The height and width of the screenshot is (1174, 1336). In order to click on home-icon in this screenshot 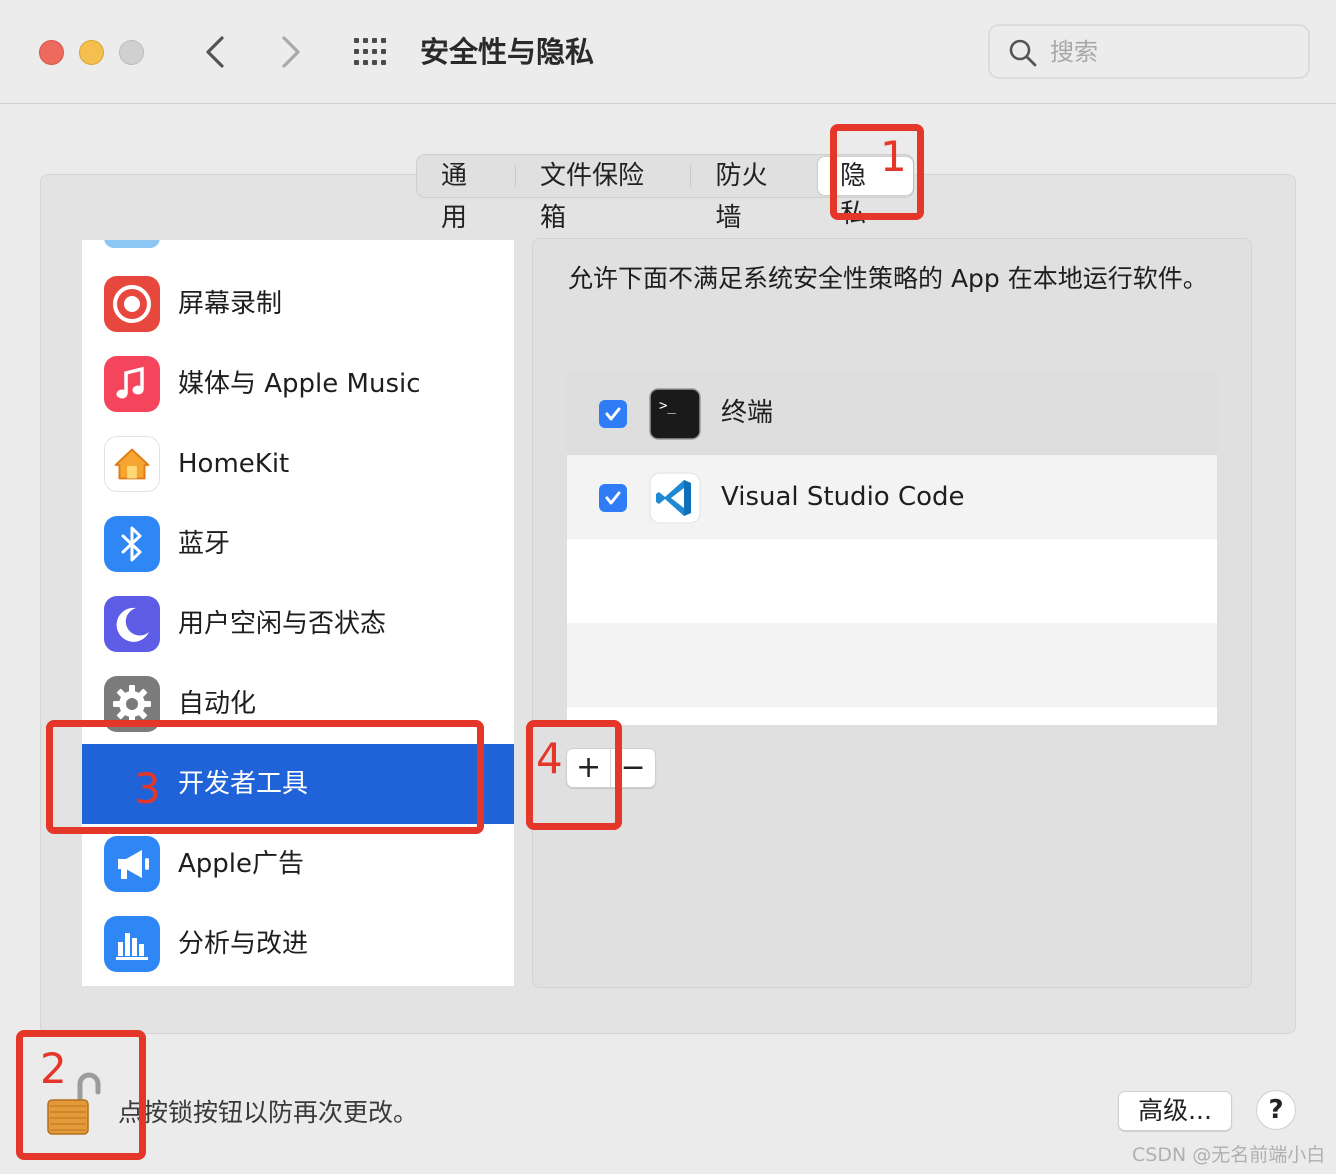, I will do `click(132, 464)`.